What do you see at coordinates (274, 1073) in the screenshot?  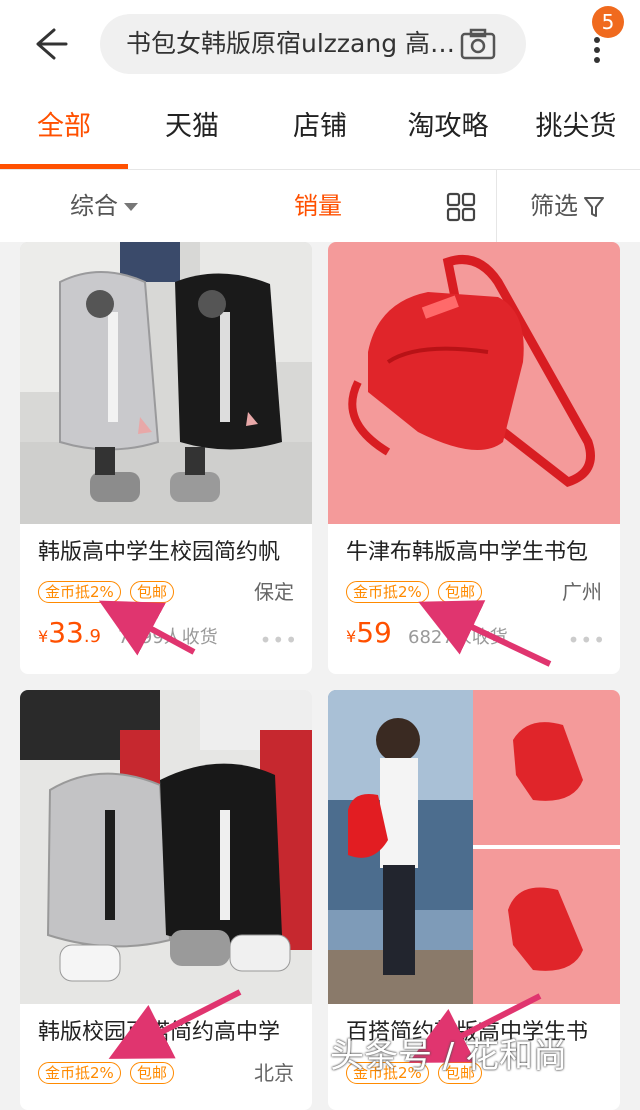 I see `location: 北京` at bounding box center [274, 1073].